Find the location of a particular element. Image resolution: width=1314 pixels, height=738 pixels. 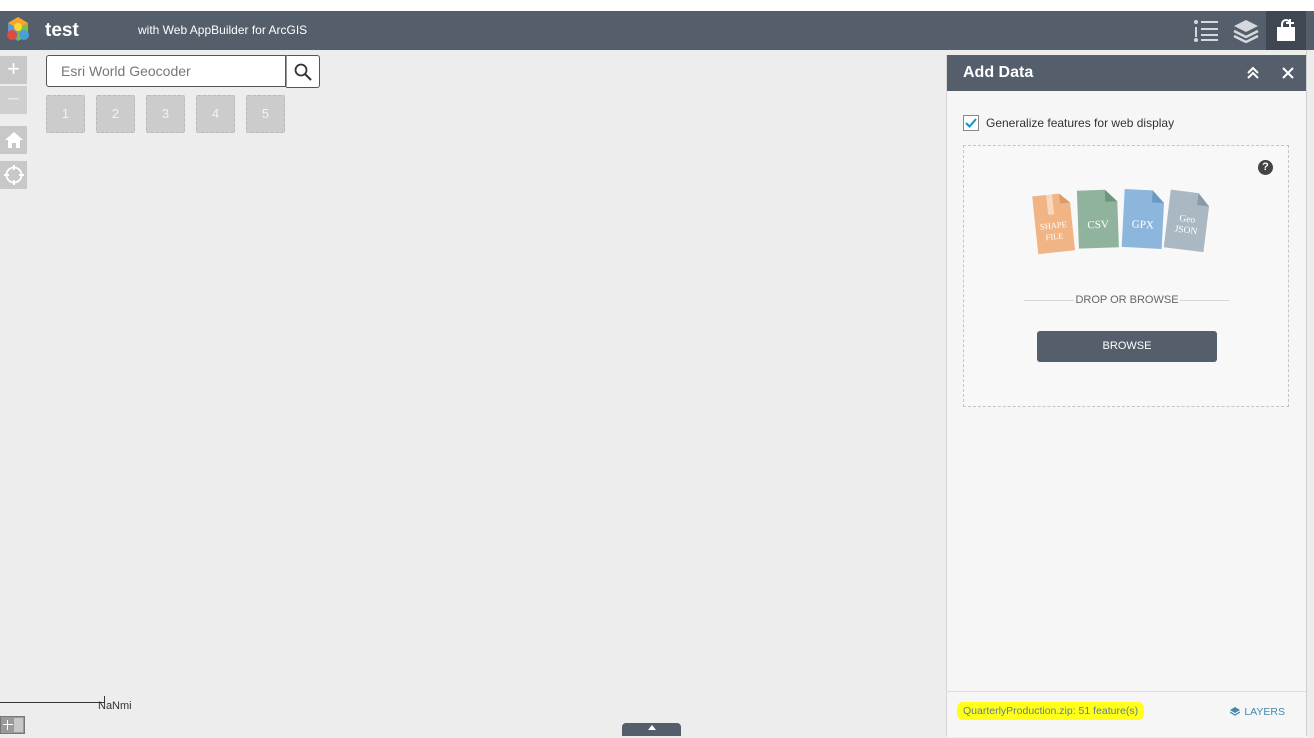

bookmark-button-4: 4 is located at coordinates (215, 114).